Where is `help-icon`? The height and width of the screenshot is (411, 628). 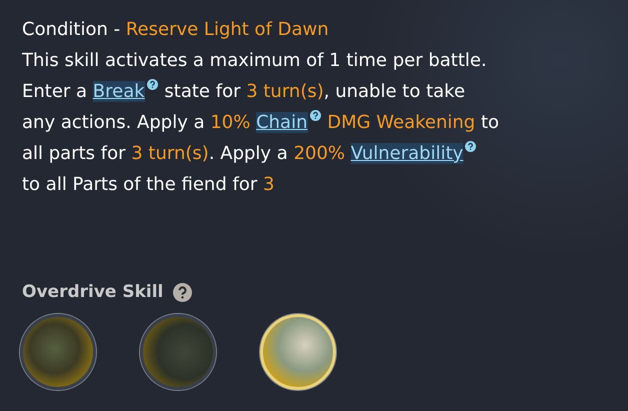
help-icon is located at coordinates (182, 292).